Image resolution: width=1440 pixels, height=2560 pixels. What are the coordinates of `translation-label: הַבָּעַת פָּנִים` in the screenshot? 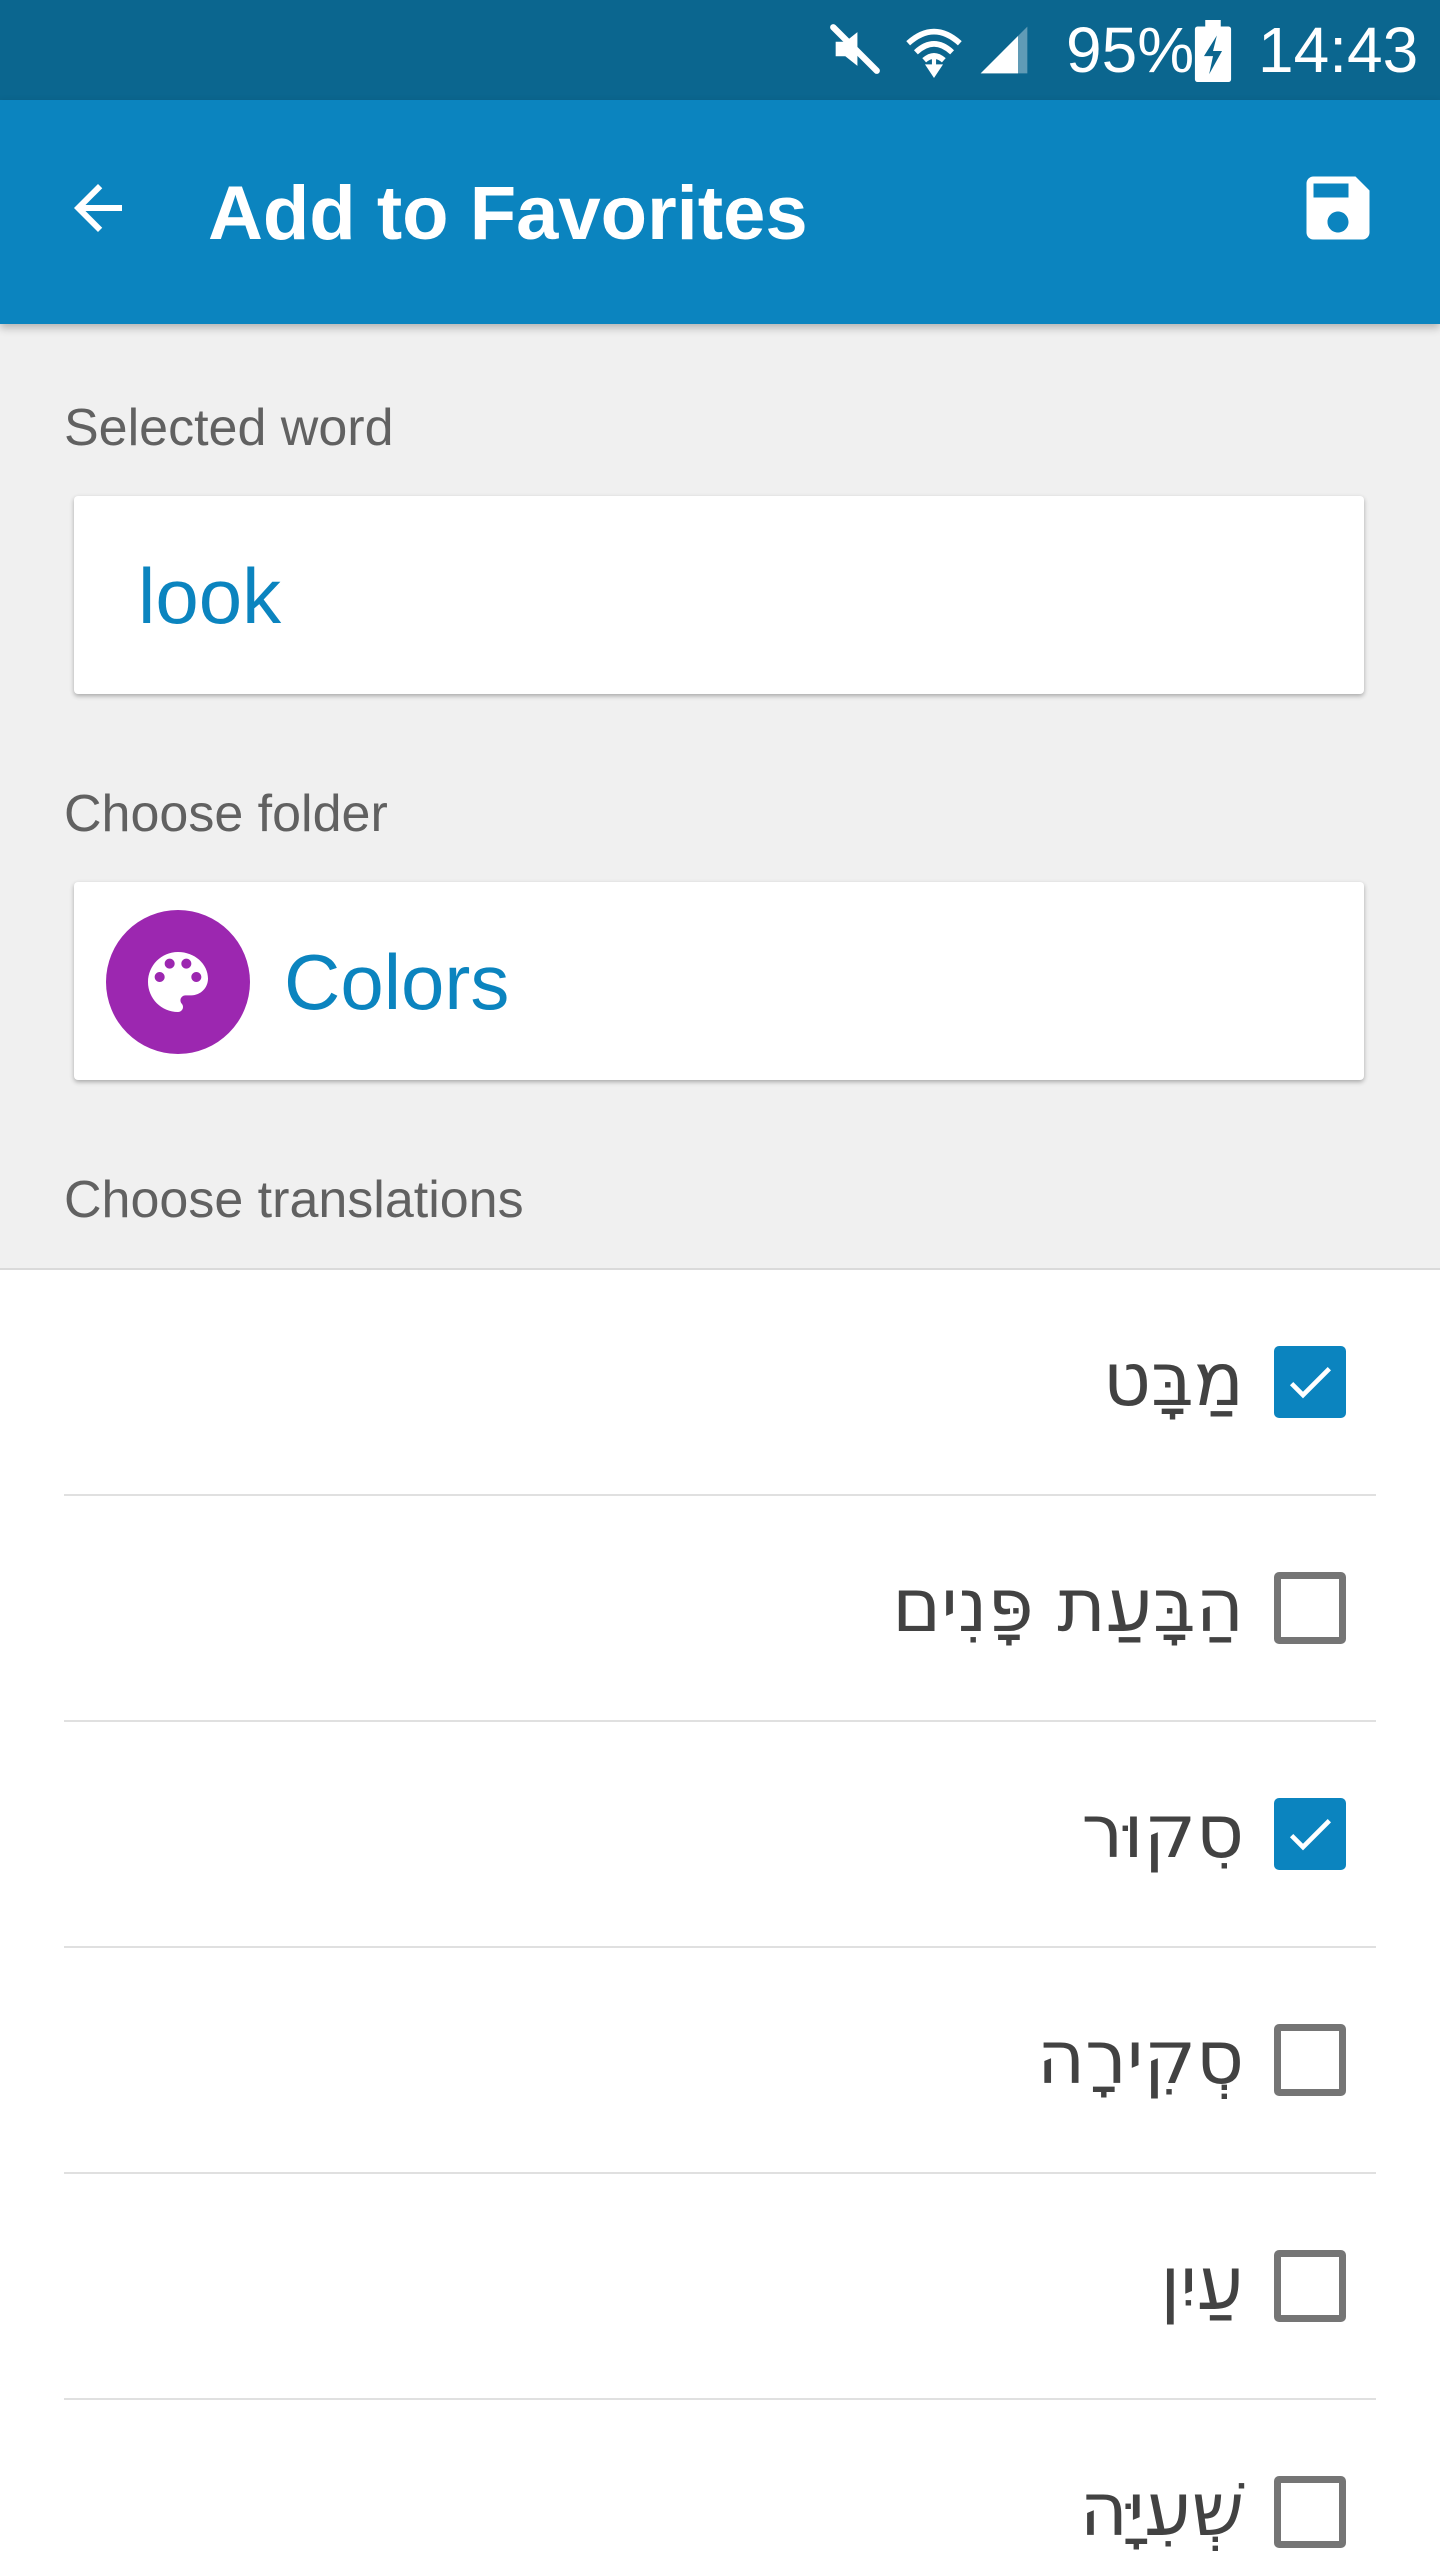 It's located at (1068, 1606).